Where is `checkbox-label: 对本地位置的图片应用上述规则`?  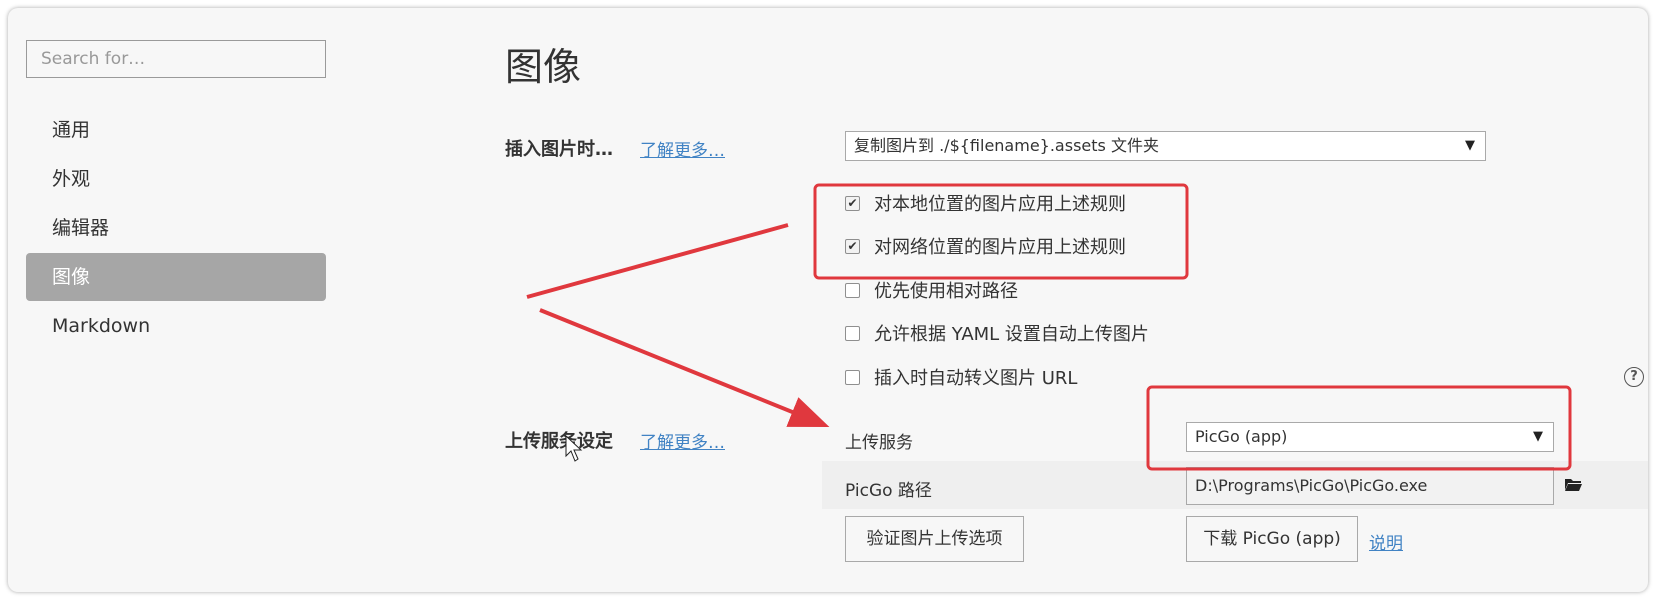 checkbox-label: 对本地位置的图片应用上述规则 is located at coordinates (1000, 204).